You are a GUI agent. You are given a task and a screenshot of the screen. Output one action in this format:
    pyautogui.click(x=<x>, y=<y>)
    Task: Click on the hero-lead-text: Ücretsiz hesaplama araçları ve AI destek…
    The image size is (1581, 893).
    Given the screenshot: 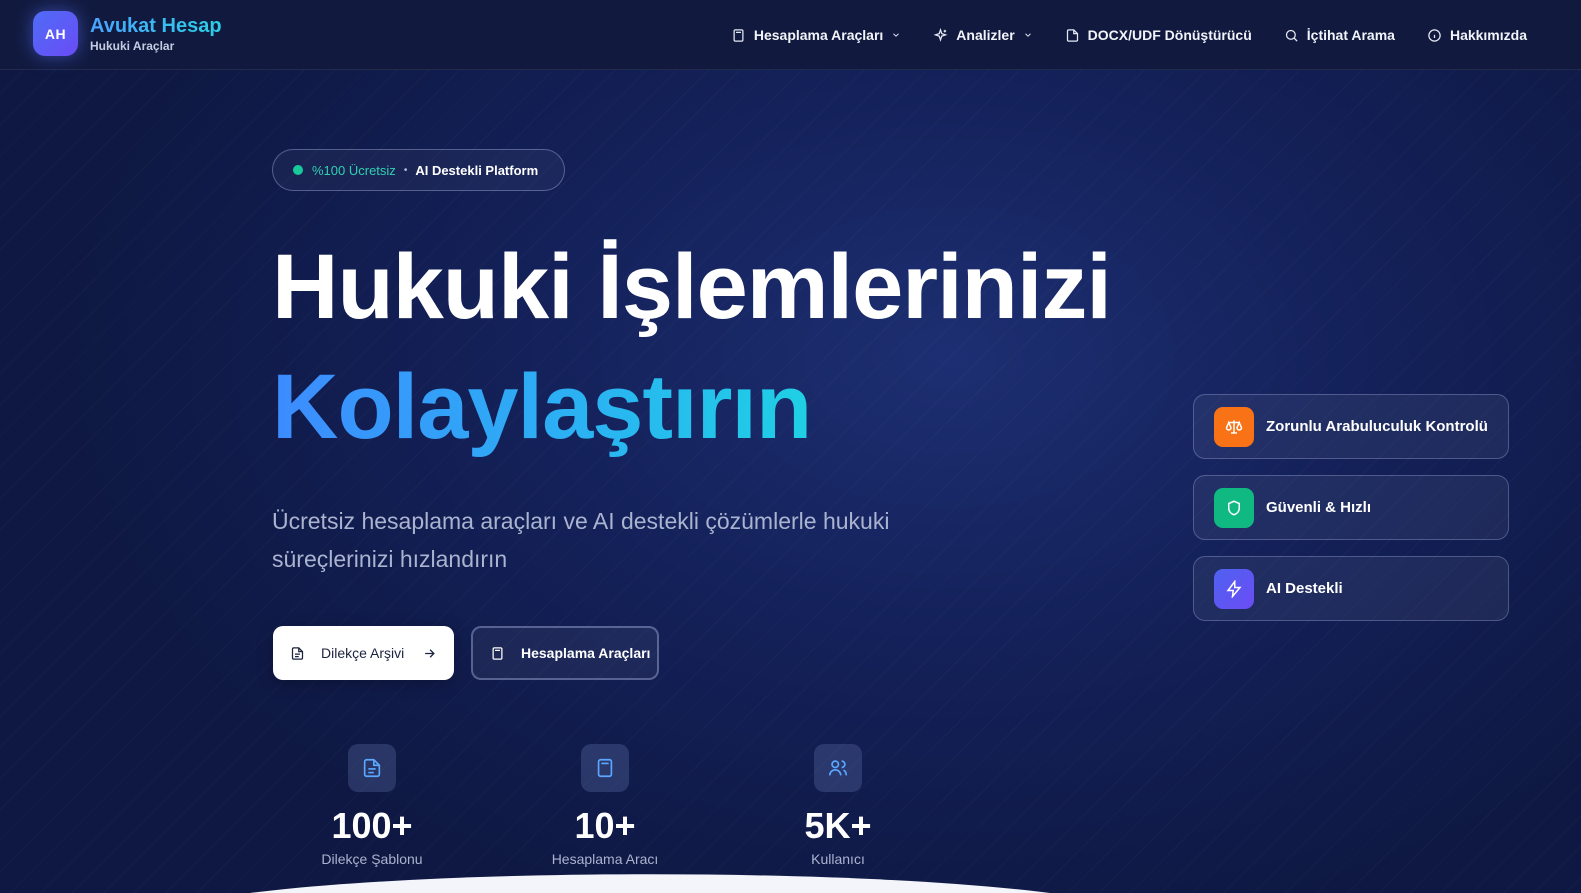 What is the action you would take?
    pyautogui.click(x=581, y=540)
    